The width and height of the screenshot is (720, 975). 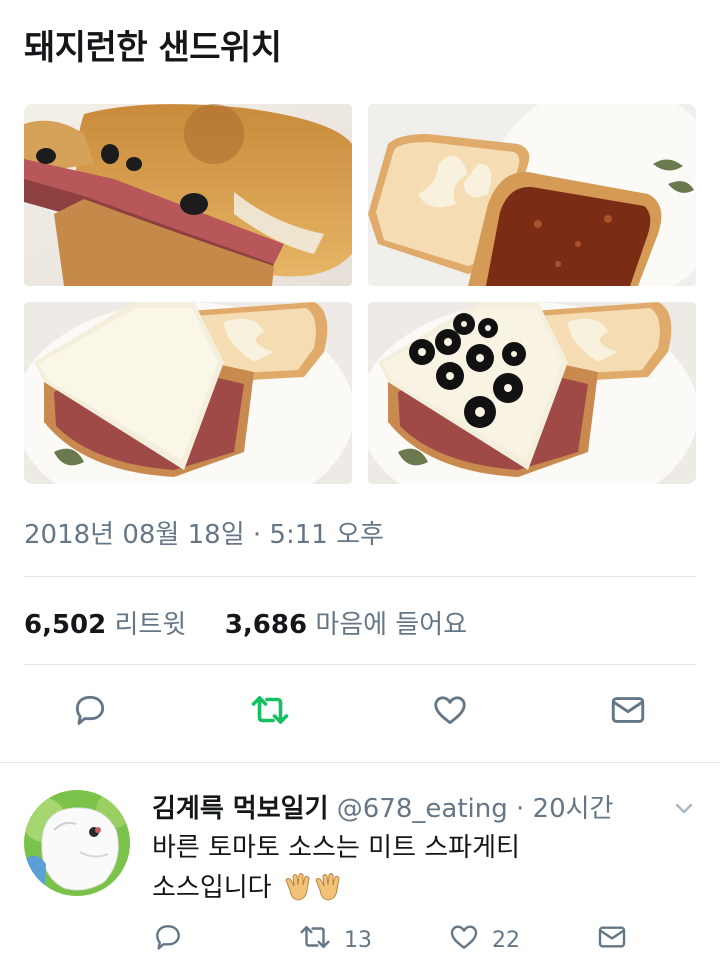 What do you see at coordinates (335, 940) in the screenshot?
I see `reply-retweet-button: 13` at bounding box center [335, 940].